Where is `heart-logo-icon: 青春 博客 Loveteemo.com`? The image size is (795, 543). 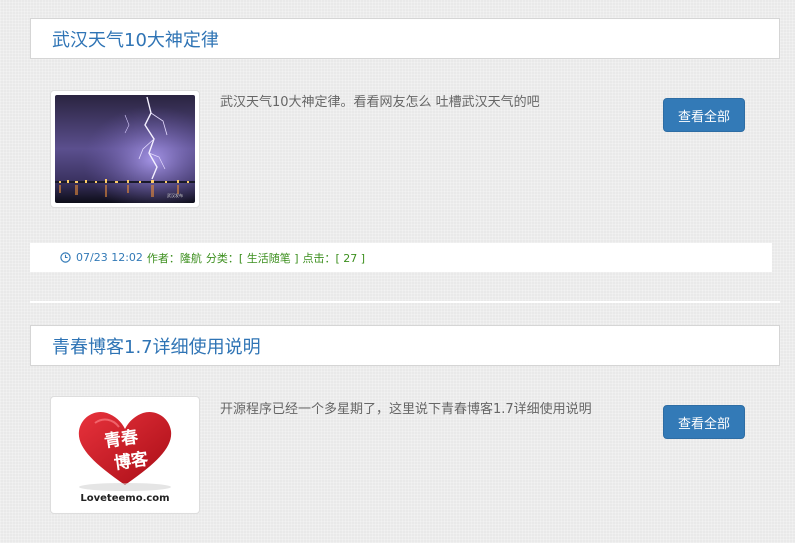 heart-logo-icon: 青春 博客 Loveteemo.com is located at coordinates (125, 455).